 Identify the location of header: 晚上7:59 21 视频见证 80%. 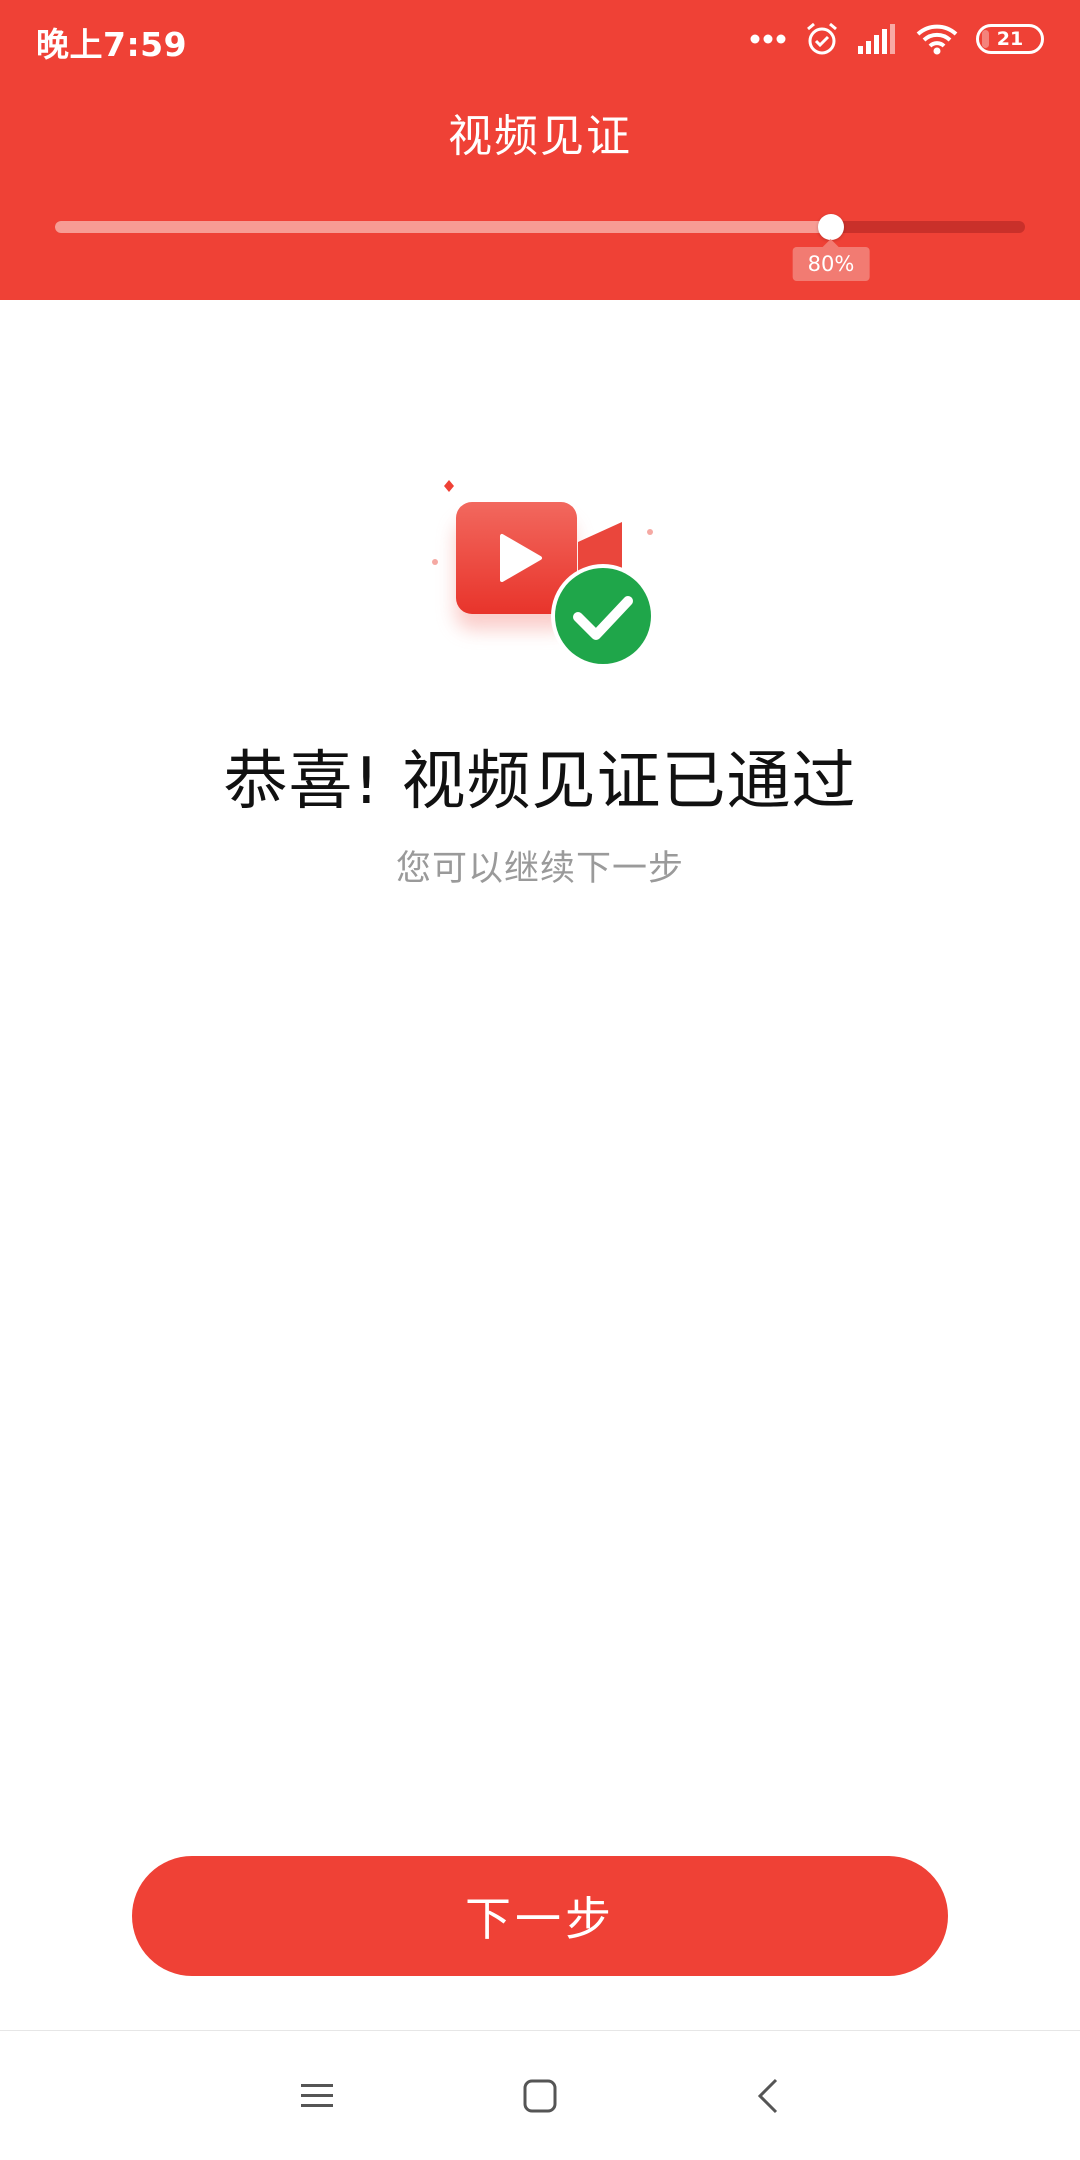
(540, 150).